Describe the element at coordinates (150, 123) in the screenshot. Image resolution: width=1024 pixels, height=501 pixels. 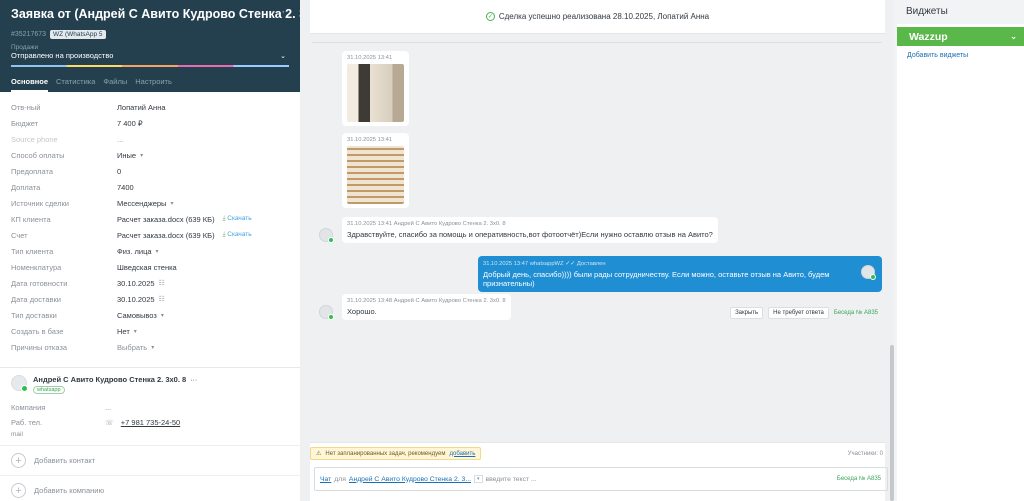
I see `field-row-budget: Бюджет 7 400 ₽` at that location.